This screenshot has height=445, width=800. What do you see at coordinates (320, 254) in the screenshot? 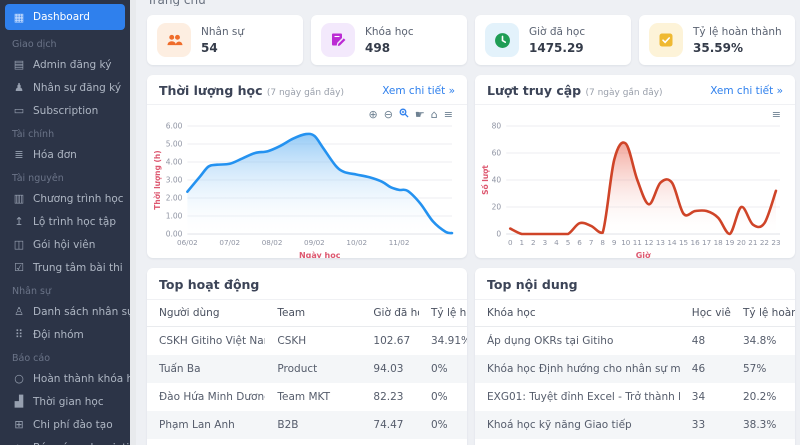
I see `svg-text: Ngày học` at bounding box center [320, 254].